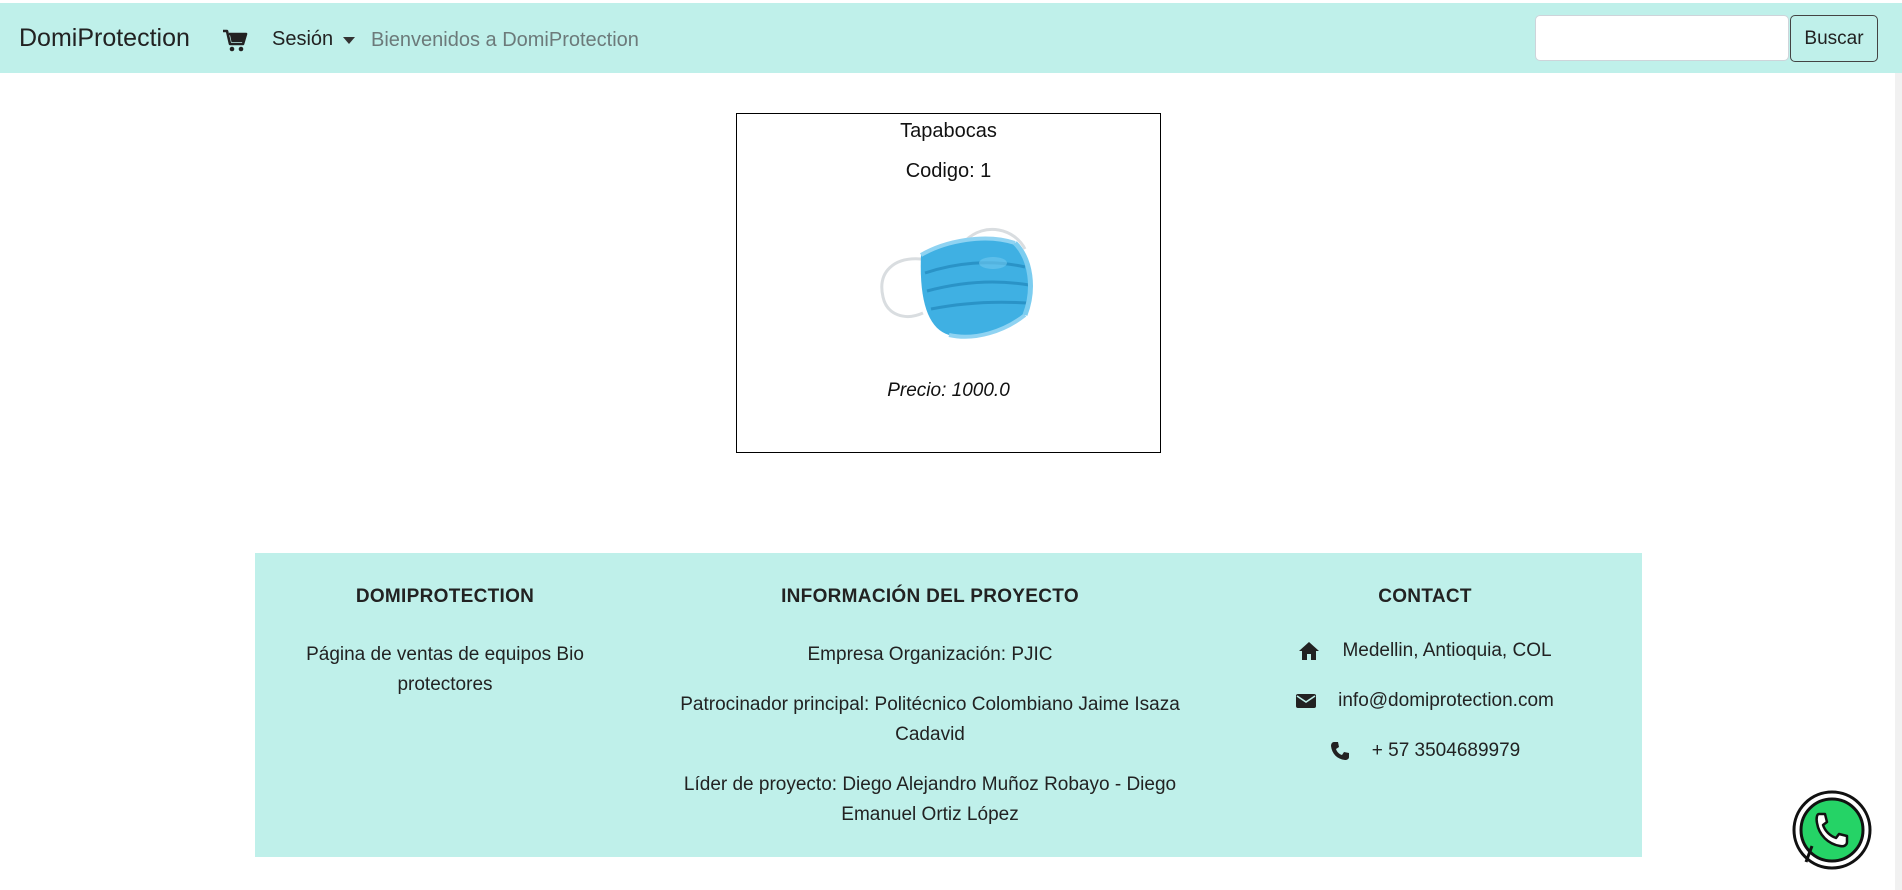  I want to click on project-company: Empresa Organización: PJIC, so click(930, 654).